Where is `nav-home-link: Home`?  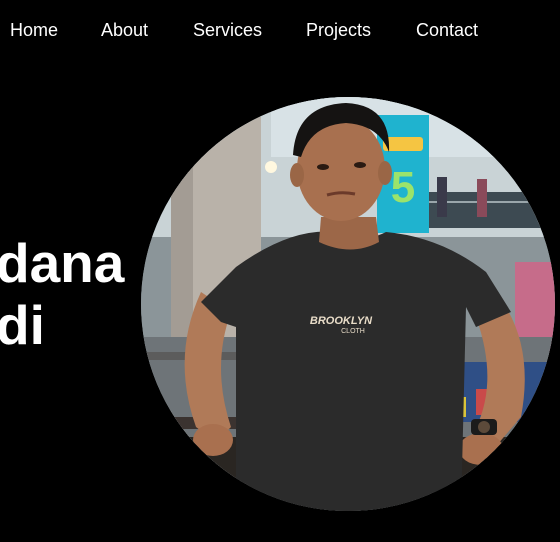
nav-home-link: Home is located at coordinates (34, 30).